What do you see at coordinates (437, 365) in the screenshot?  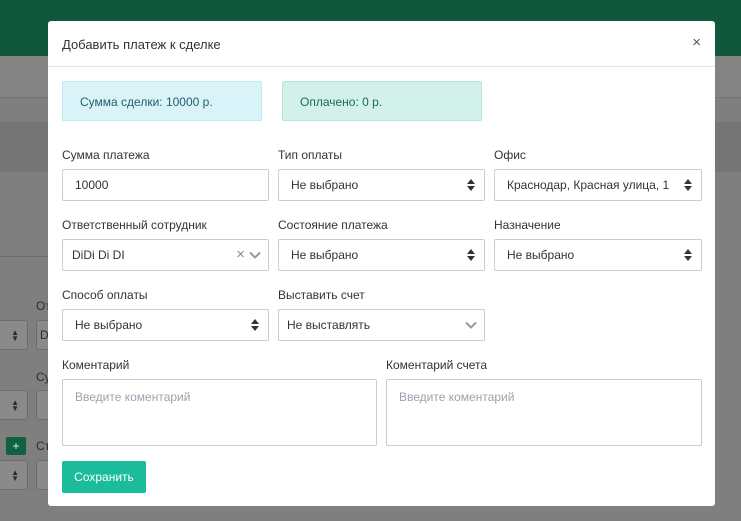 I see `invoice-comment-label: Коментарий счета` at bounding box center [437, 365].